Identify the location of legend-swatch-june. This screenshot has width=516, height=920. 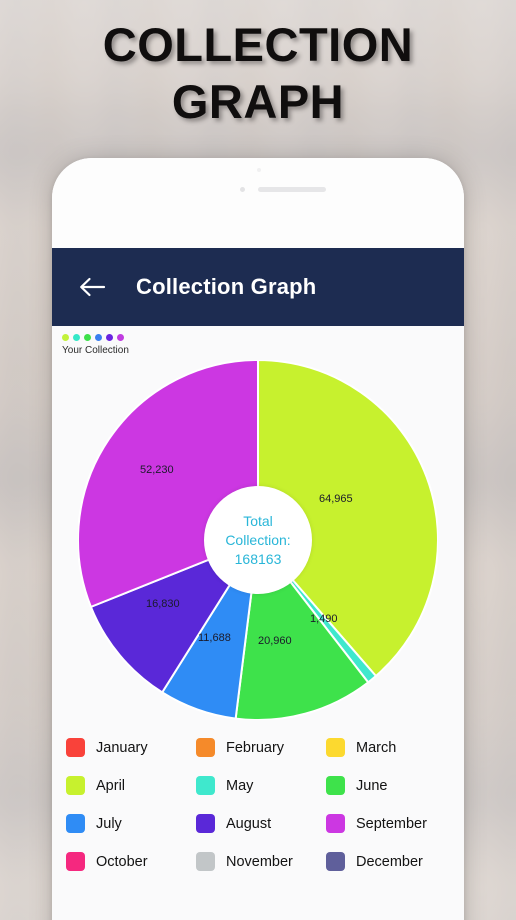
(335, 785).